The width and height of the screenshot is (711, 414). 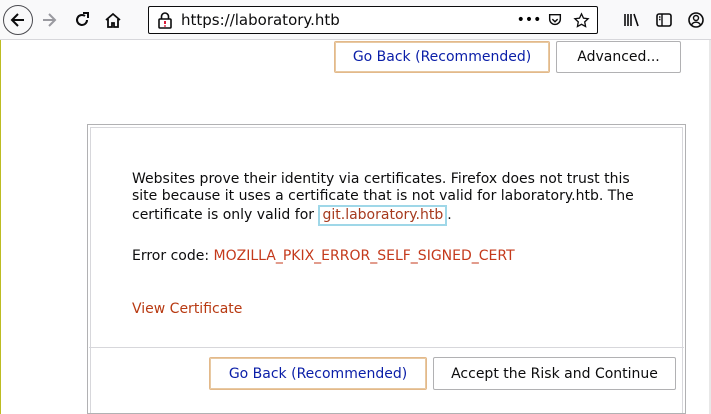 I want to click on panel-go-back-button: Go Back (Recommended), so click(x=318, y=373).